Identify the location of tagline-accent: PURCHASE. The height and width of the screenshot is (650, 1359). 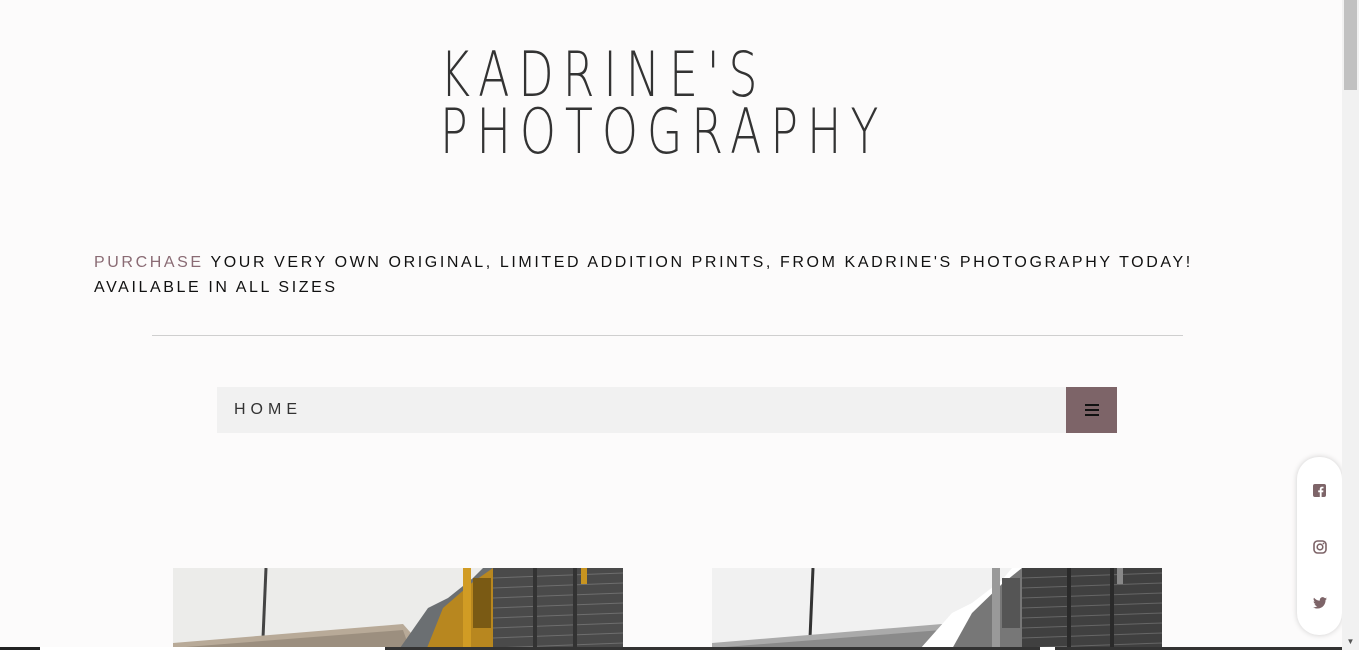
(149, 262).